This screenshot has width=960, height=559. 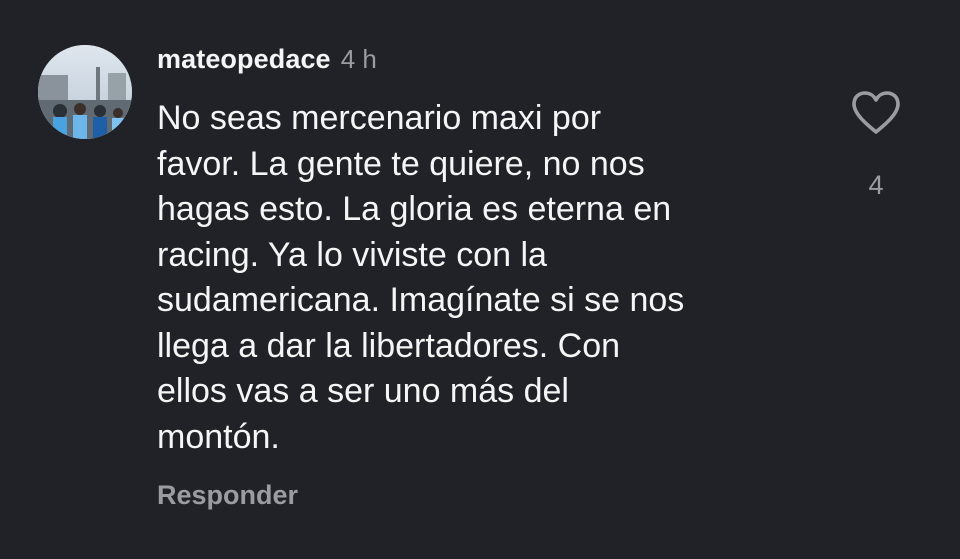 I want to click on like-count: 4, so click(x=876, y=185).